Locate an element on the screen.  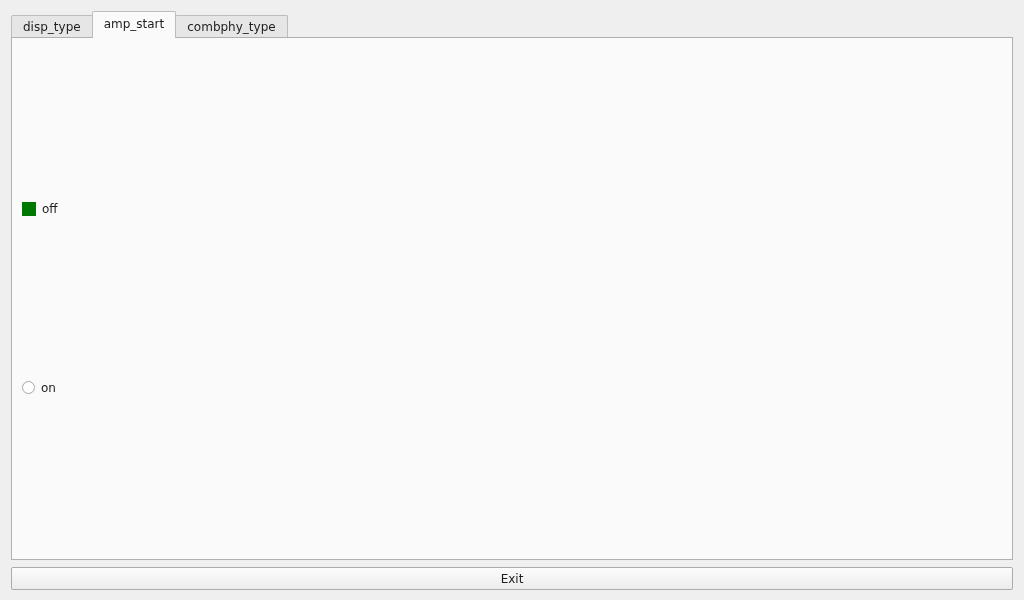
option-label: on is located at coordinates (48, 387).